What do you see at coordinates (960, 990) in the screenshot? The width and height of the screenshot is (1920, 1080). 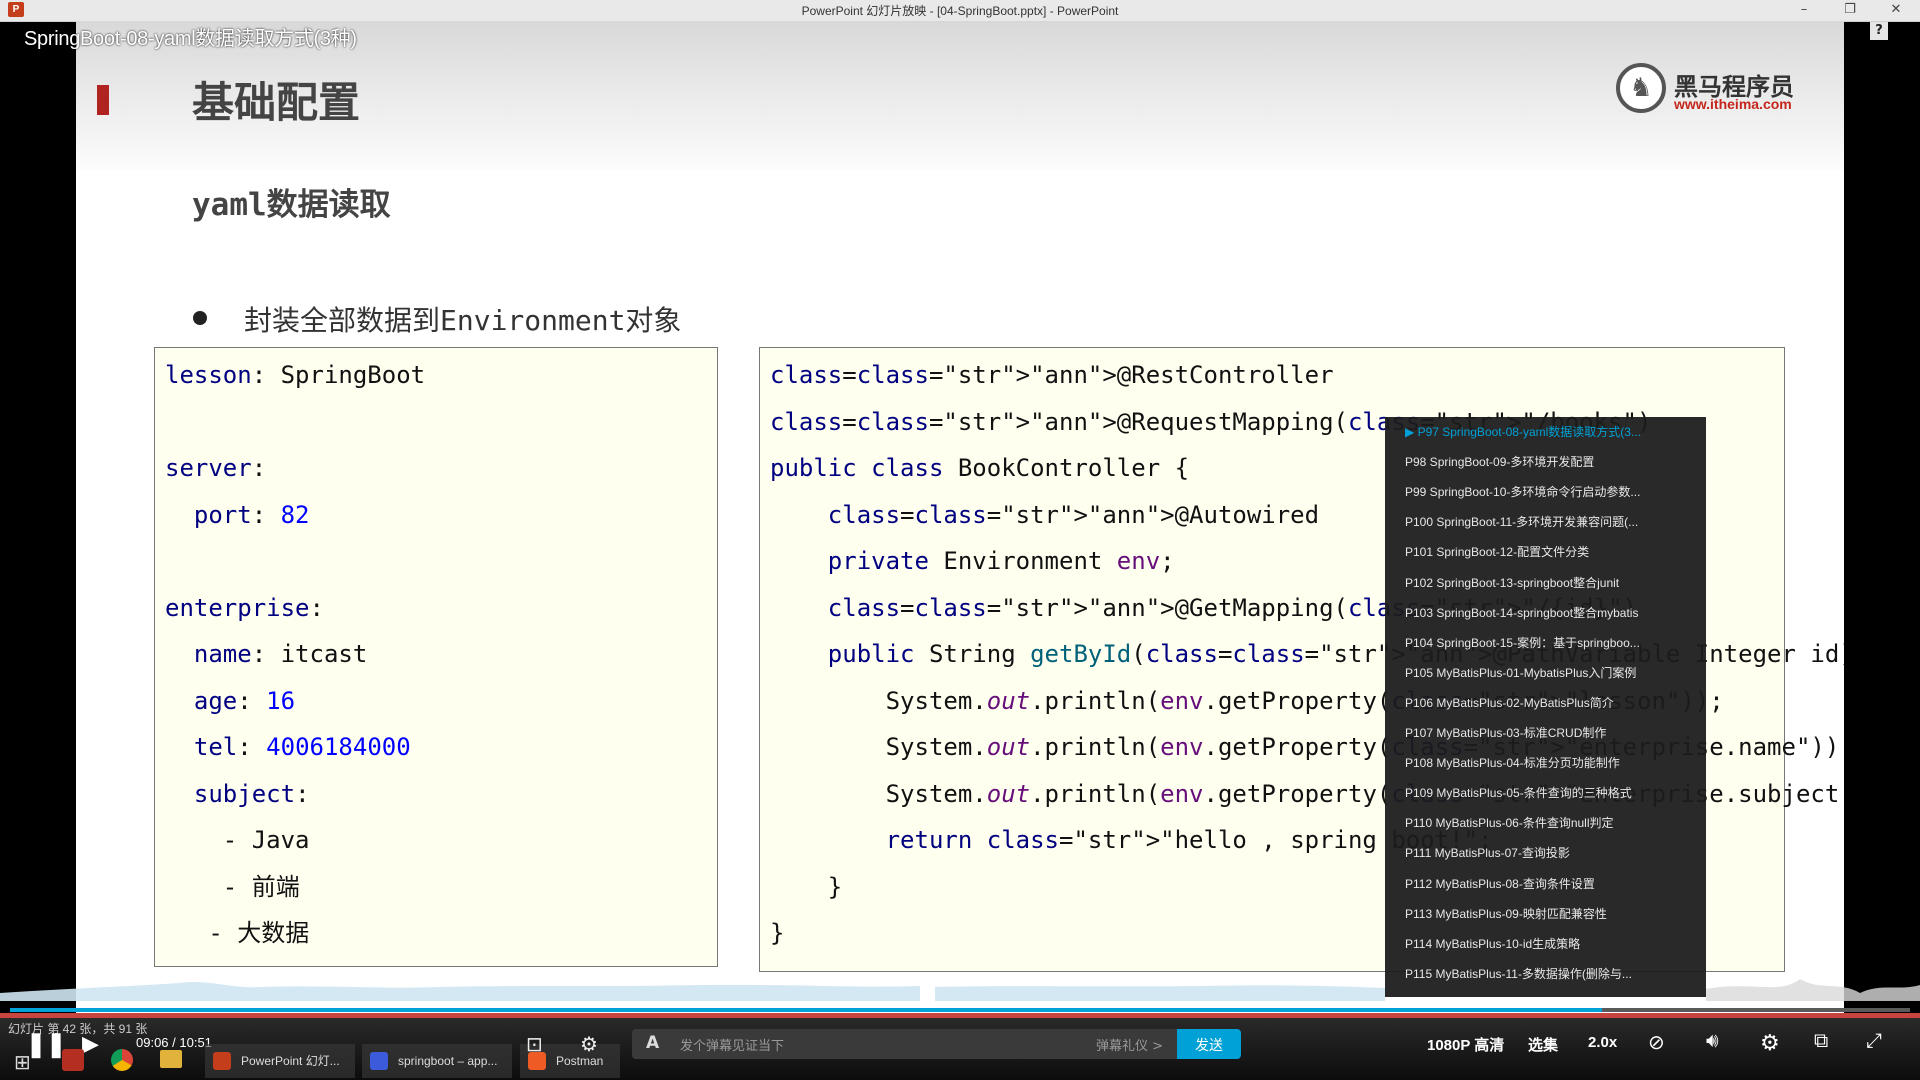 I see `danmaku-wave-decoration` at bounding box center [960, 990].